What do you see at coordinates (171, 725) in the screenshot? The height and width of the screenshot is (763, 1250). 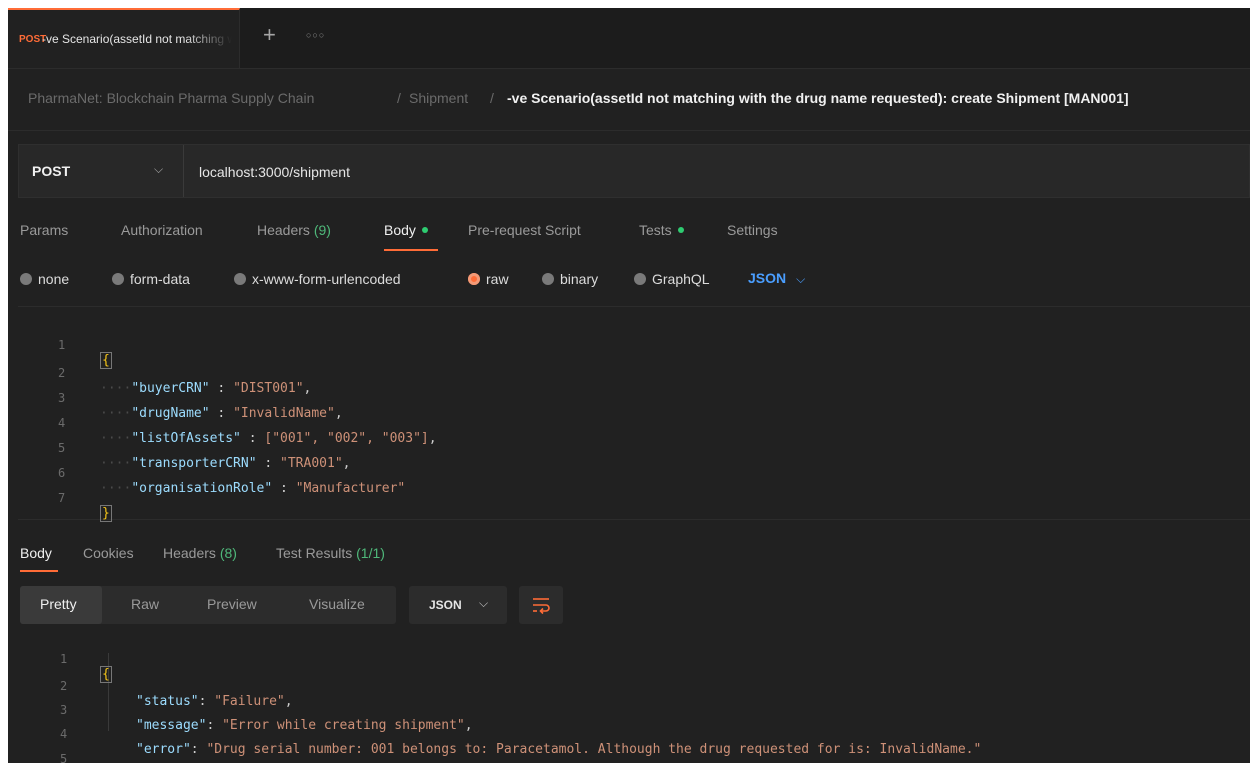 I see `code-key: "message"` at bounding box center [171, 725].